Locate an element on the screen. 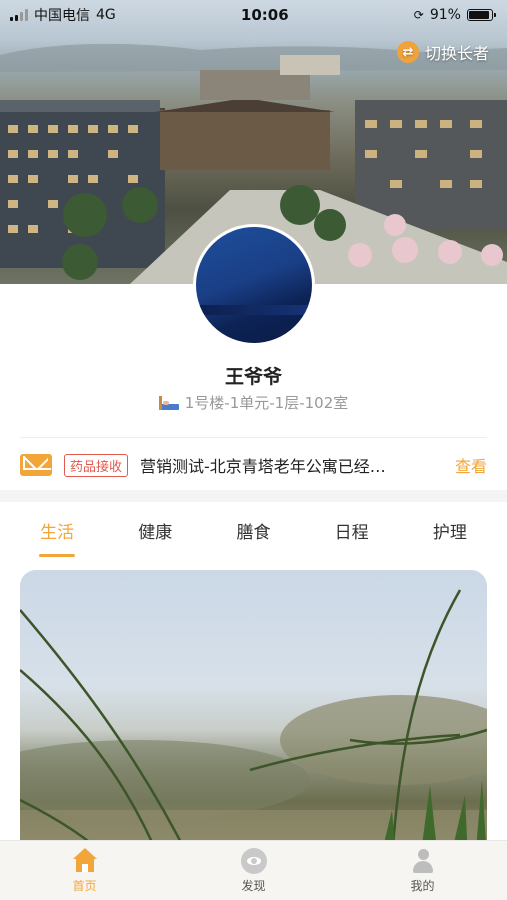 The image size is (507, 900). tabbar-discover: 发现 is located at coordinates (254, 870).